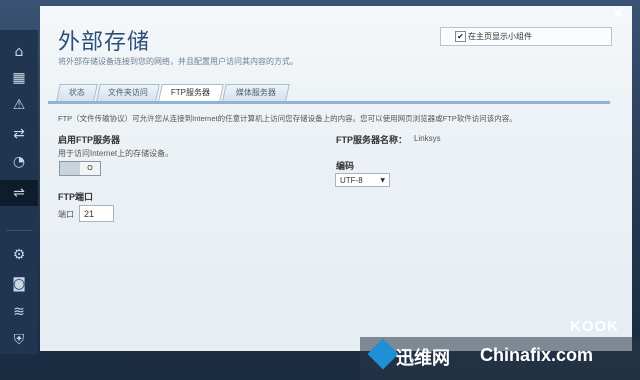 Image resolution: width=640 pixels, height=380 pixels. What do you see at coordinates (351, 180) in the screenshot?
I see `encoding-value: UTF-8` at bounding box center [351, 180].